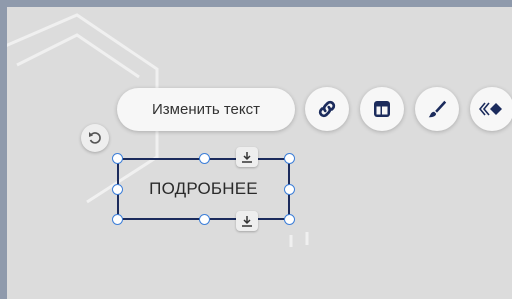  I want to click on animation-icon, so click(490, 109).